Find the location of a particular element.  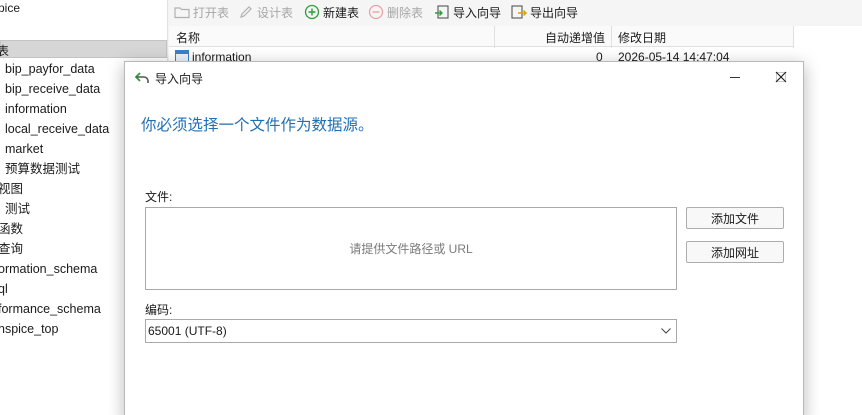

minimize-button is located at coordinates (735, 77).